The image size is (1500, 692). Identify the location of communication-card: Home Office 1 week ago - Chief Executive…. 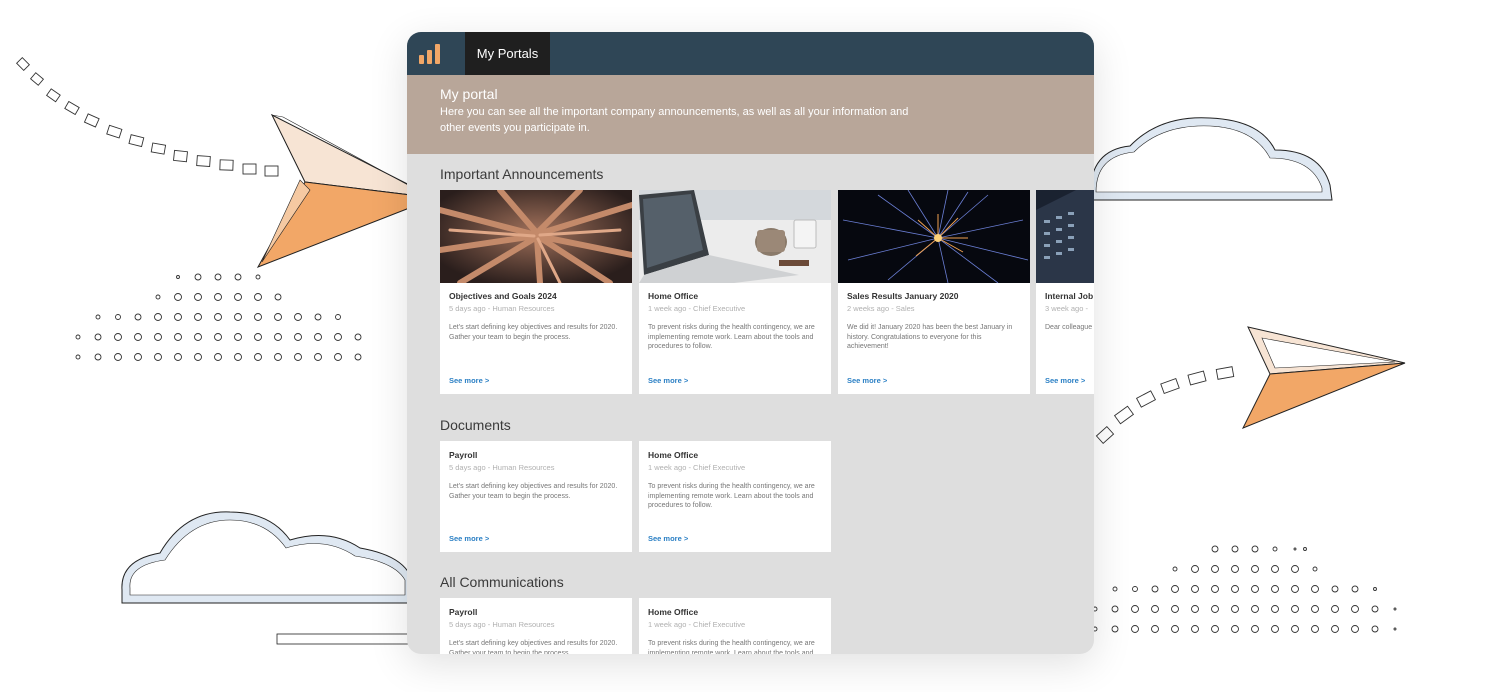
(735, 626).